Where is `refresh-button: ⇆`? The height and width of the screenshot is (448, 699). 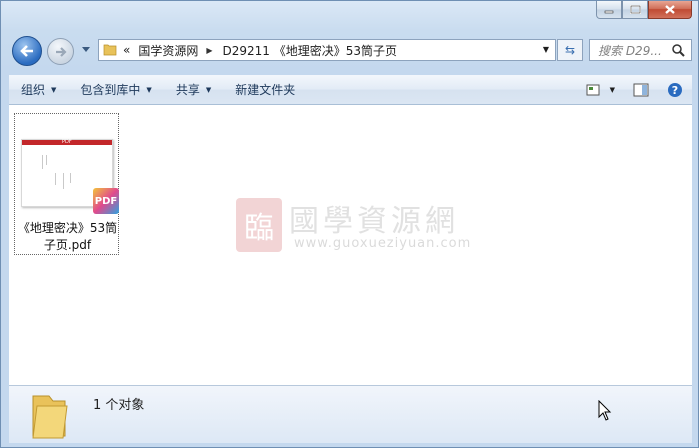
refresh-button: ⇆ is located at coordinates (570, 50).